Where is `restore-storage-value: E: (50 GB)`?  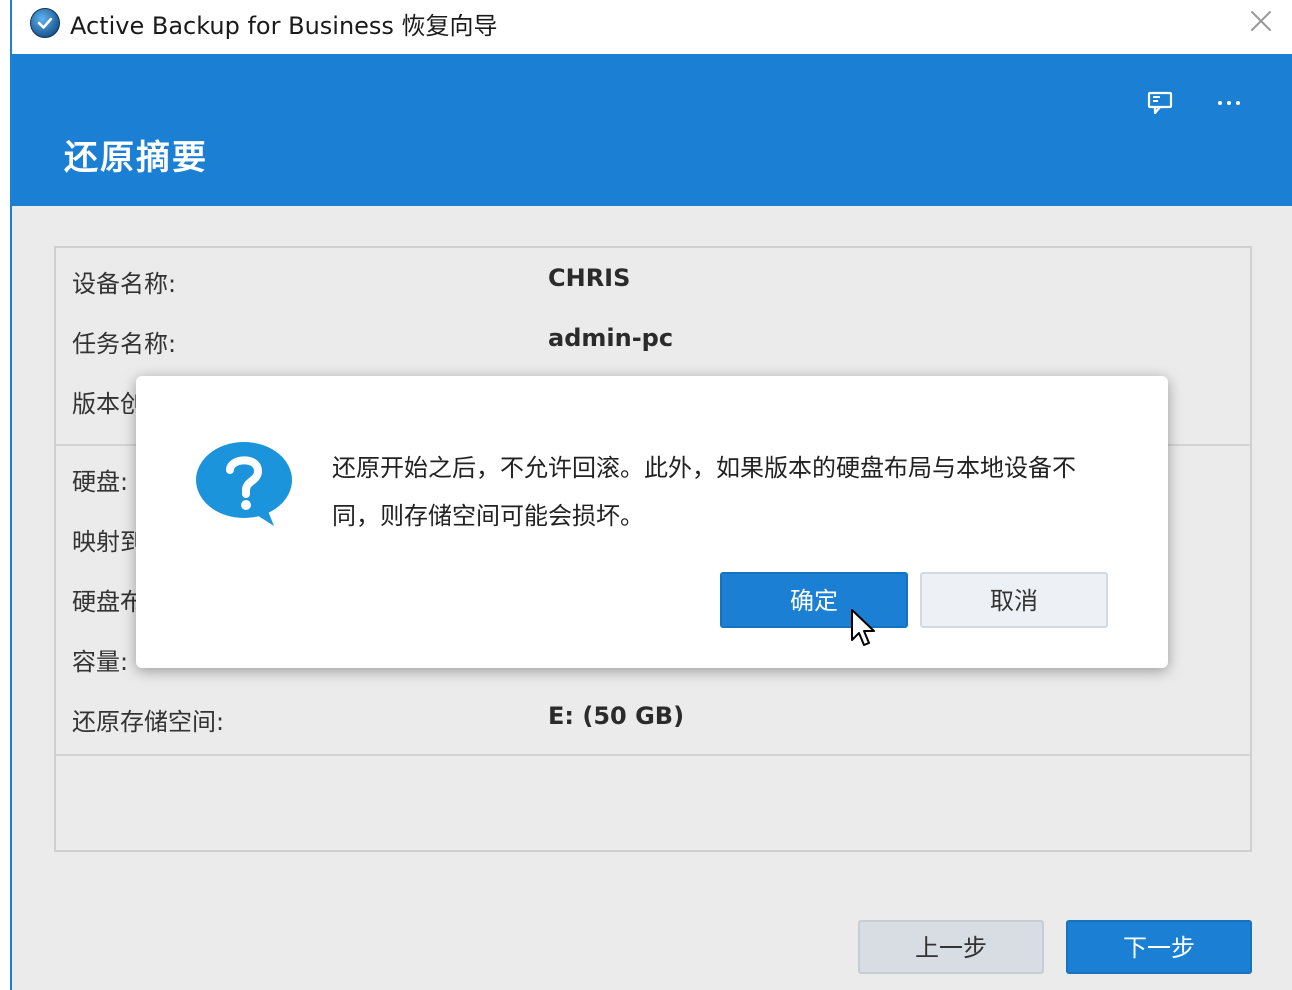
restore-storage-value: E: (50 GB) is located at coordinates (616, 716).